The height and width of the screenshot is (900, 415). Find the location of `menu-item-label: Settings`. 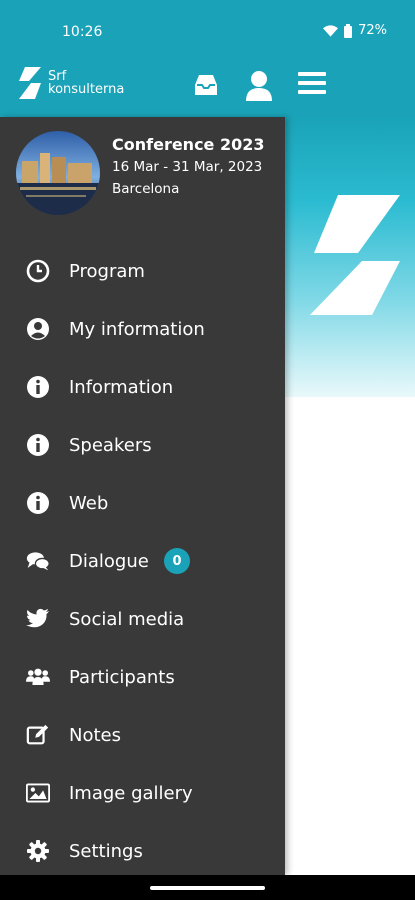

menu-item-label: Settings is located at coordinates (106, 851).